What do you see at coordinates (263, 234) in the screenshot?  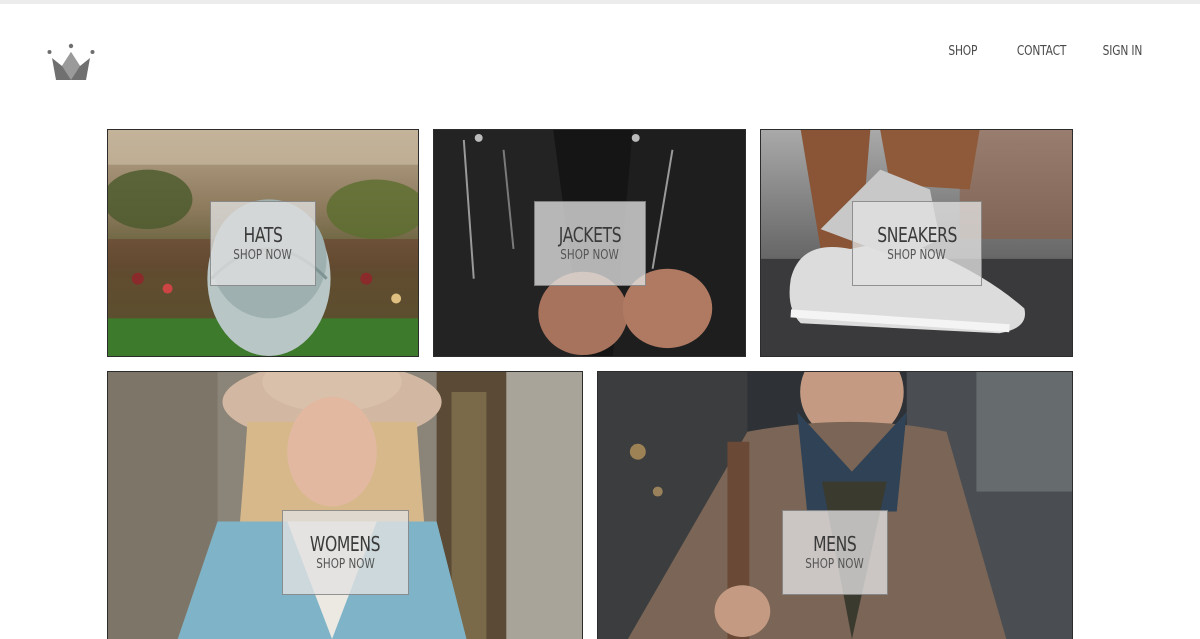 I see `category-title: HATS` at bounding box center [263, 234].